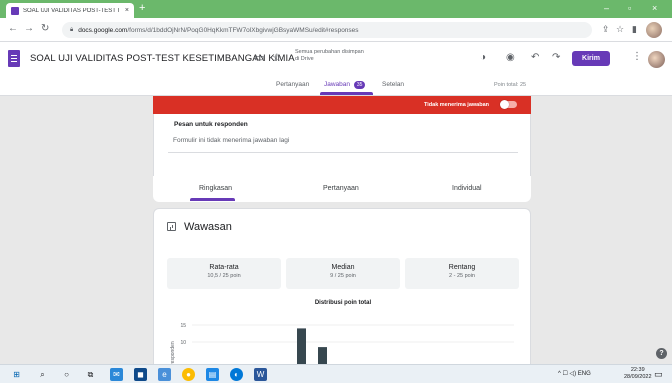 The height and width of the screenshot is (383, 672). I want to click on browser-tab-title: SOAL UJI VALIDITAS POST-TEST I, so click(71, 10).